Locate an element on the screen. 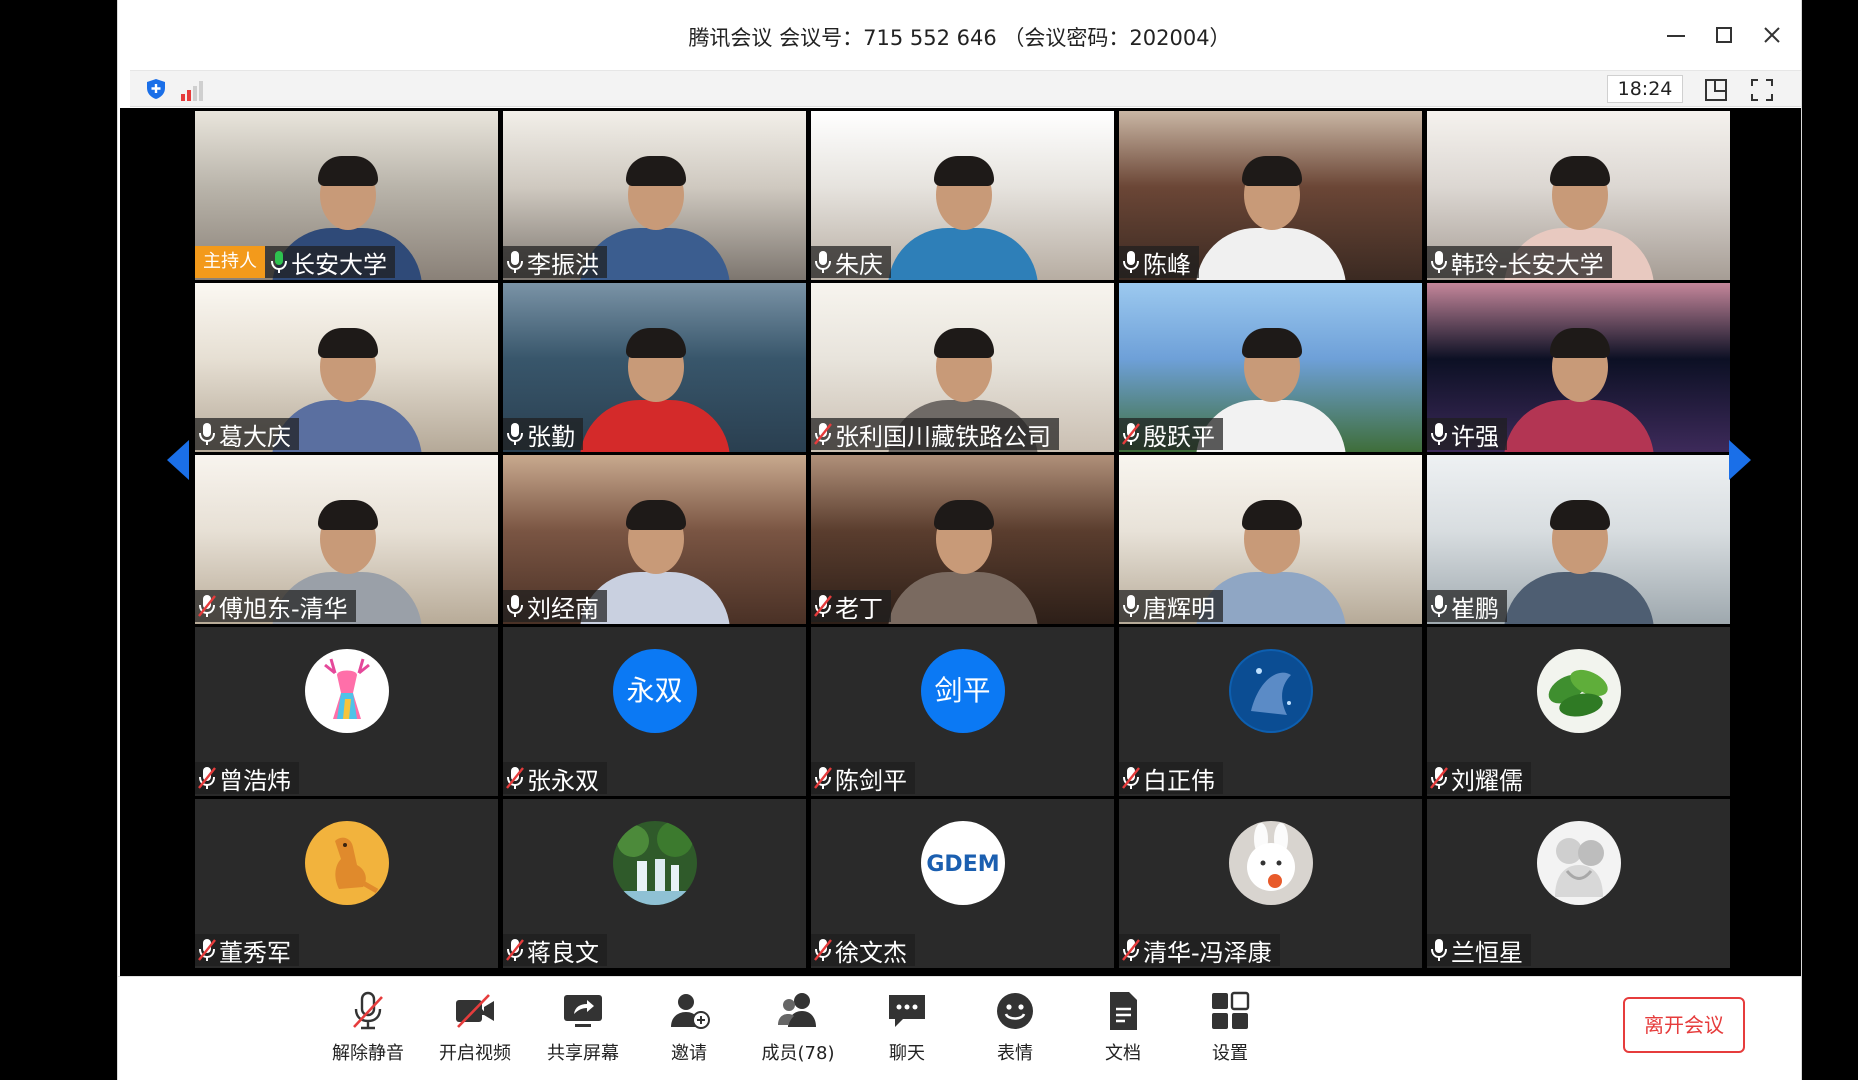 The width and height of the screenshot is (1858, 1080). layout-icon is located at coordinates (1716, 90).